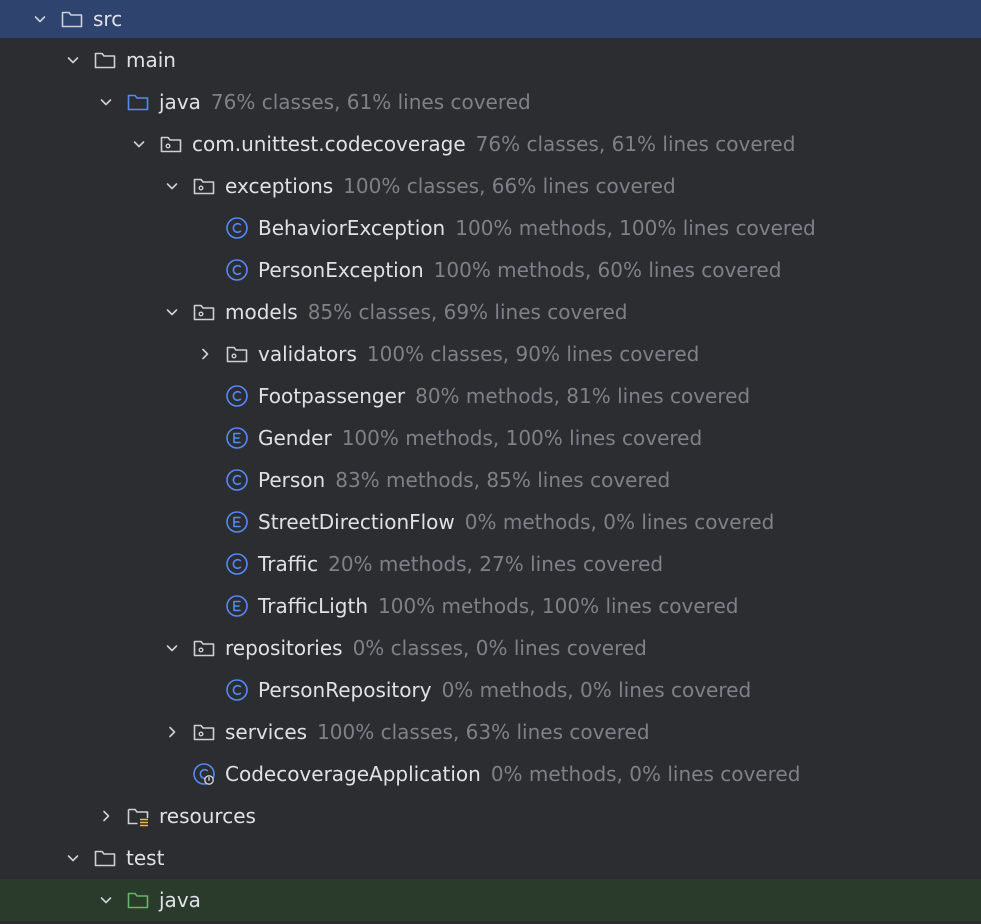 This screenshot has width=981, height=924. Describe the element at coordinates (345, 690) in the screenshot. I see `tree-item-name: PersonRepository` at that location.